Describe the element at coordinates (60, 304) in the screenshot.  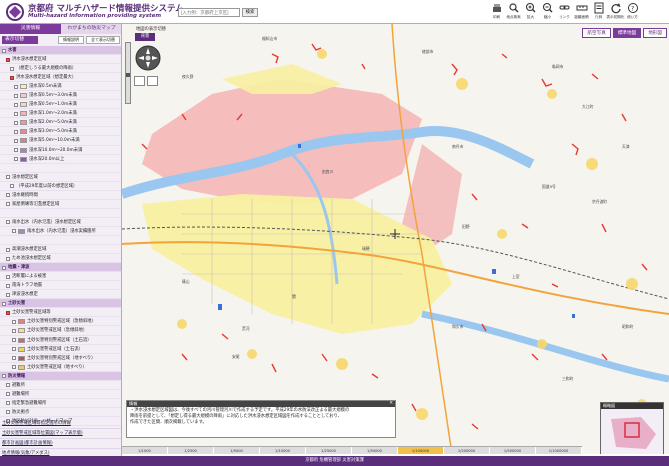
I see `layer-category: 土砂災害` at that location.